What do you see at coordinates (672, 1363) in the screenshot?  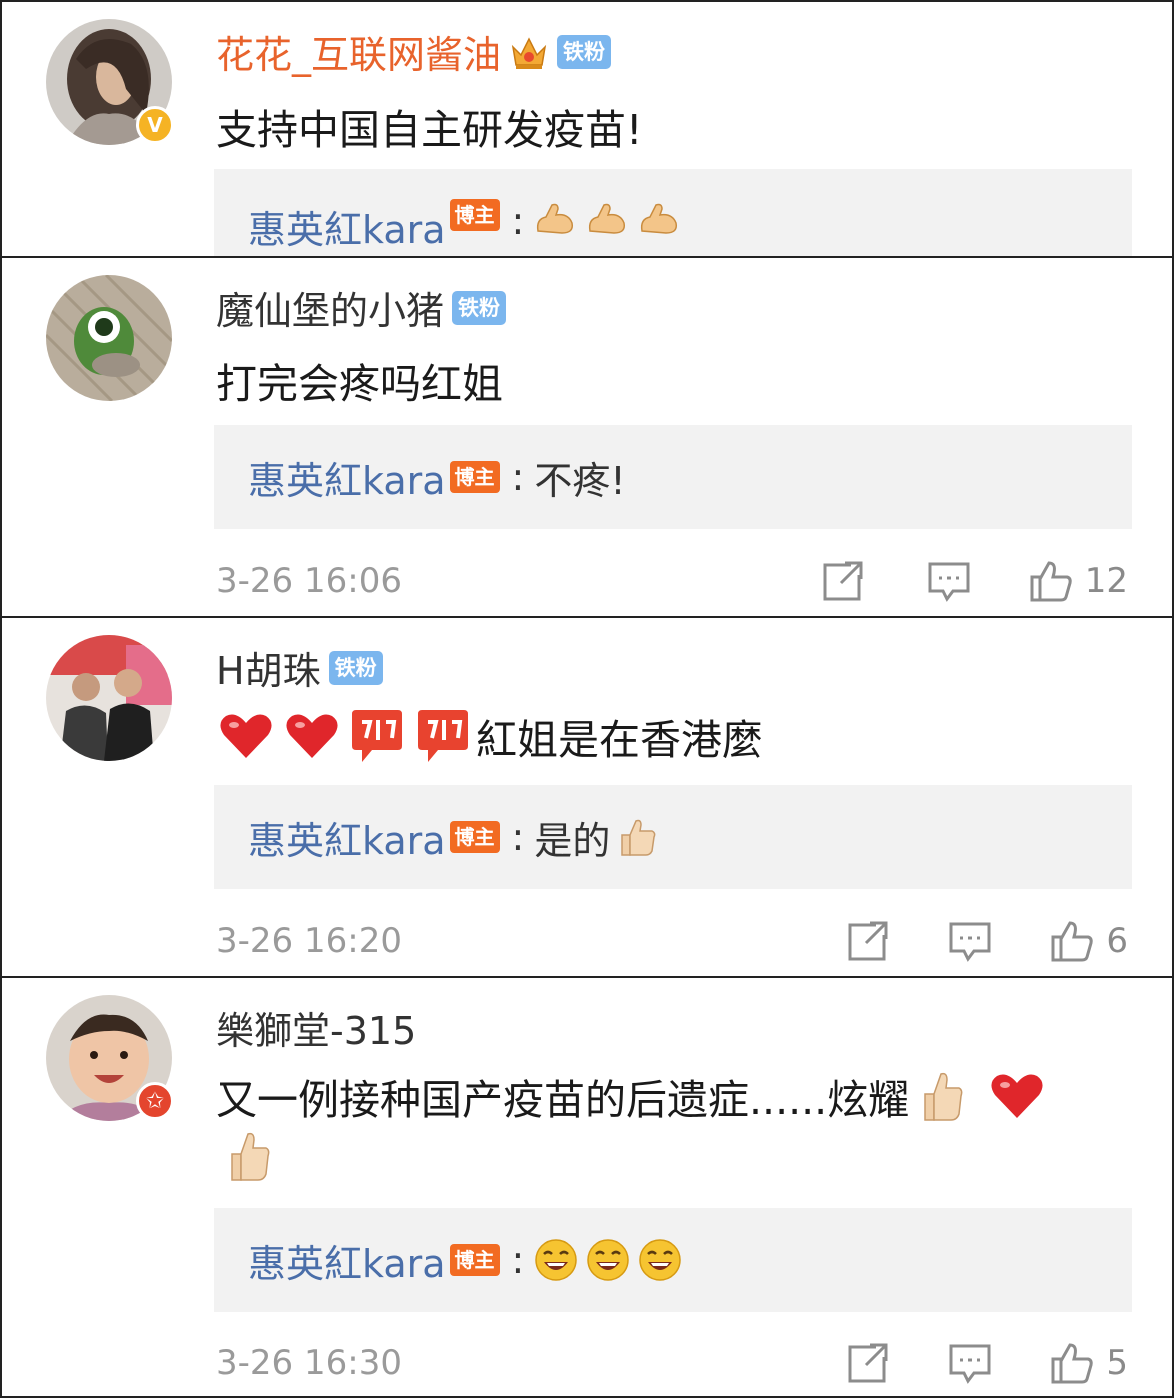 I see `comment-meta: 3-26 16:30 5` at bounding box center [672, 1363].